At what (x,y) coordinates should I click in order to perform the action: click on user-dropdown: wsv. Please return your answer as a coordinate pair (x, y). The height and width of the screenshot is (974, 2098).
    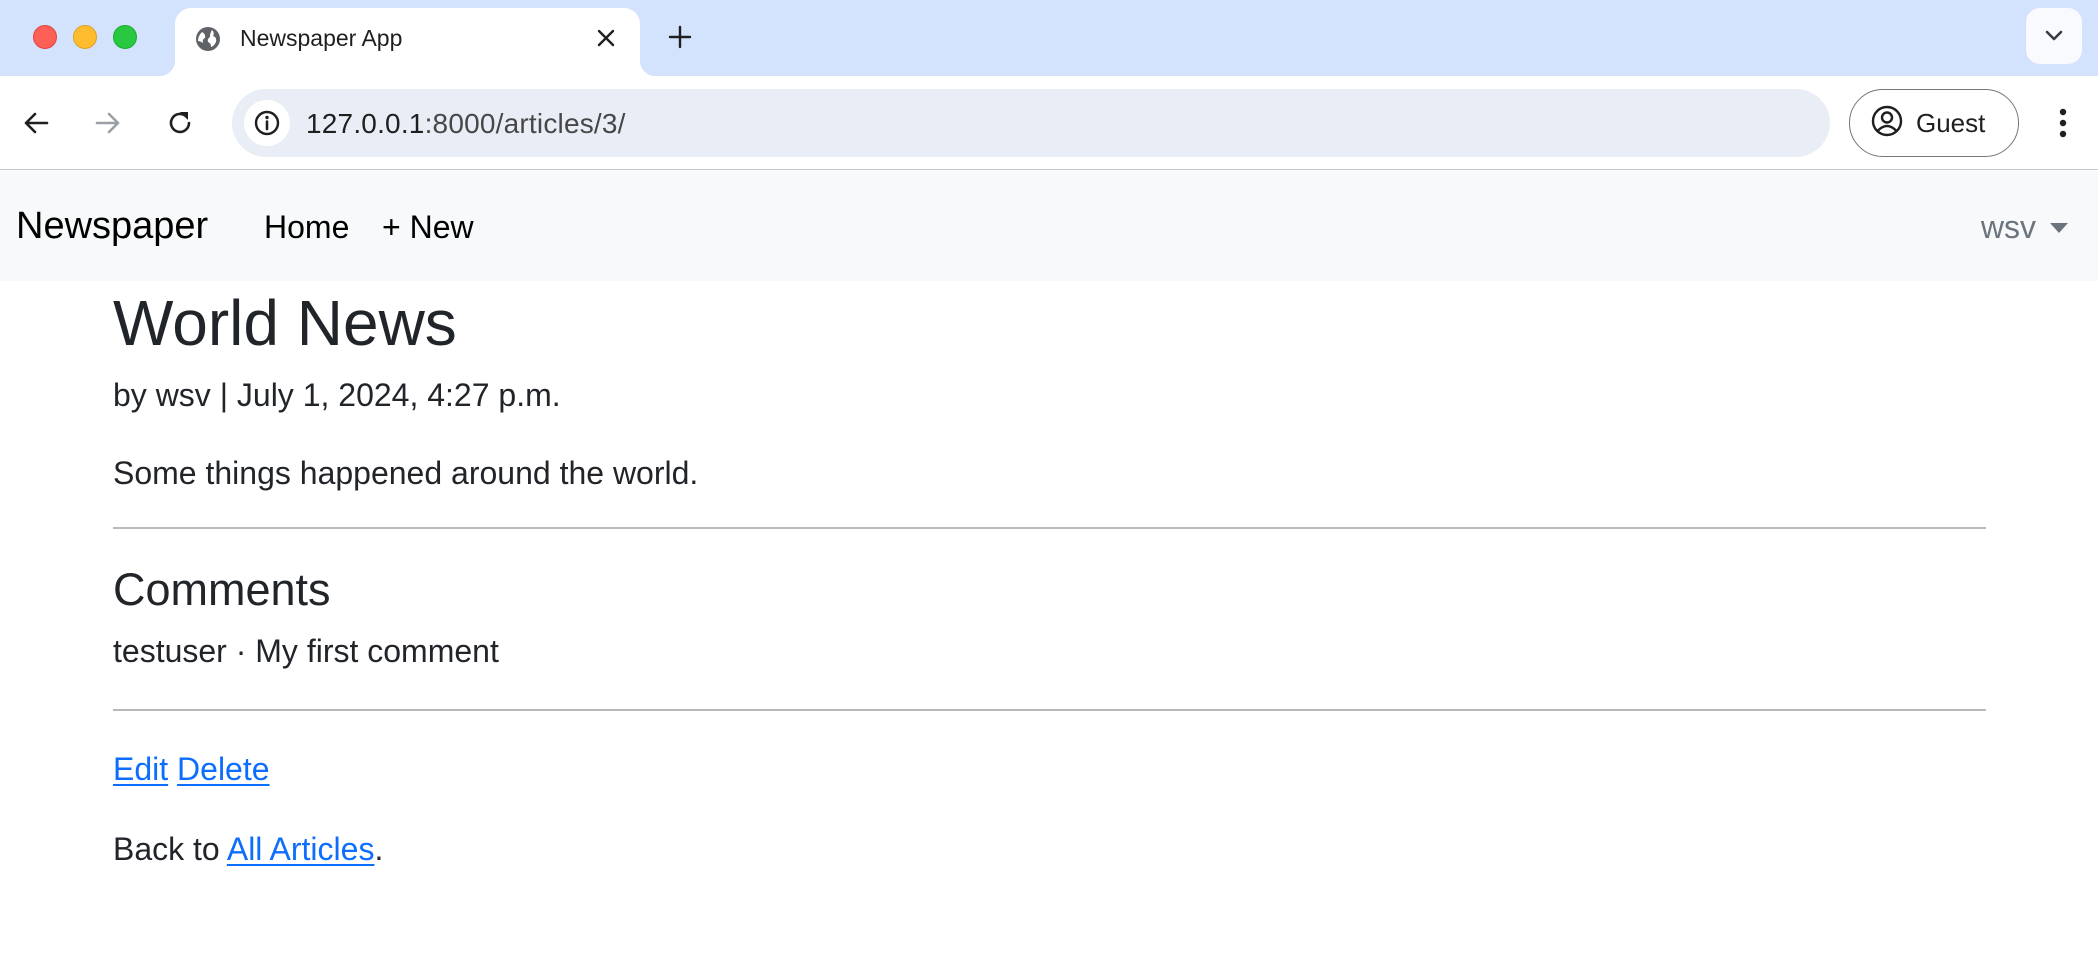
    Looking at the image, I should click on (2024, 227).